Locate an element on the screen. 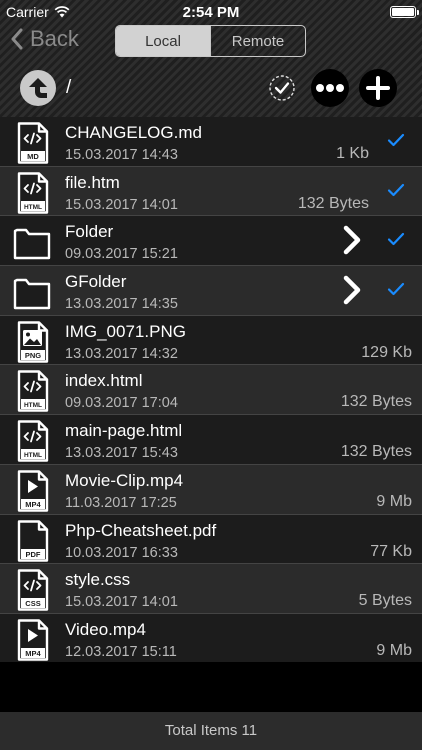  toolbar: / is located at coordinates (211, 89).